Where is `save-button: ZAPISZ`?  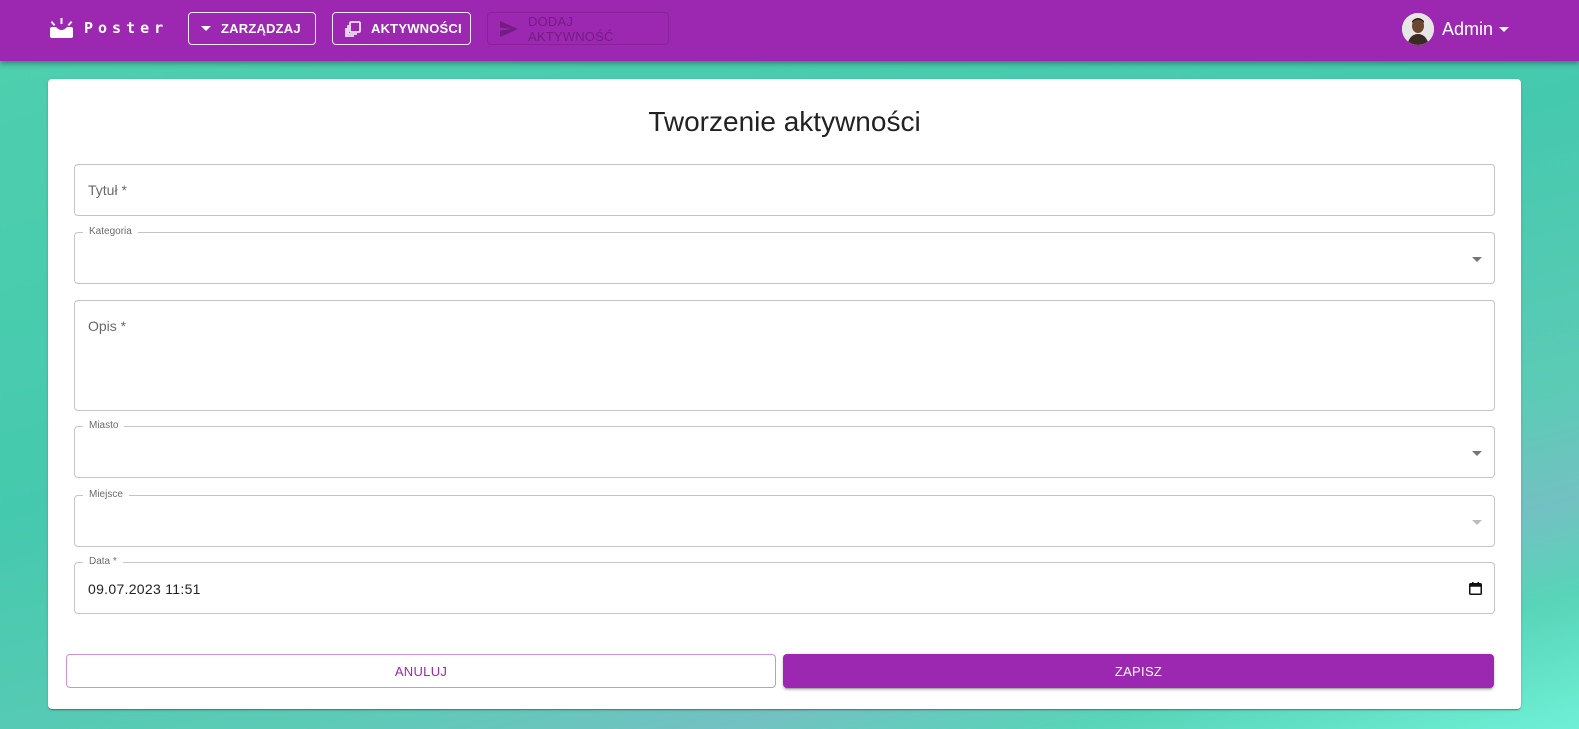 save-button: ZAPISZ is located at coordinates (1138, 671).